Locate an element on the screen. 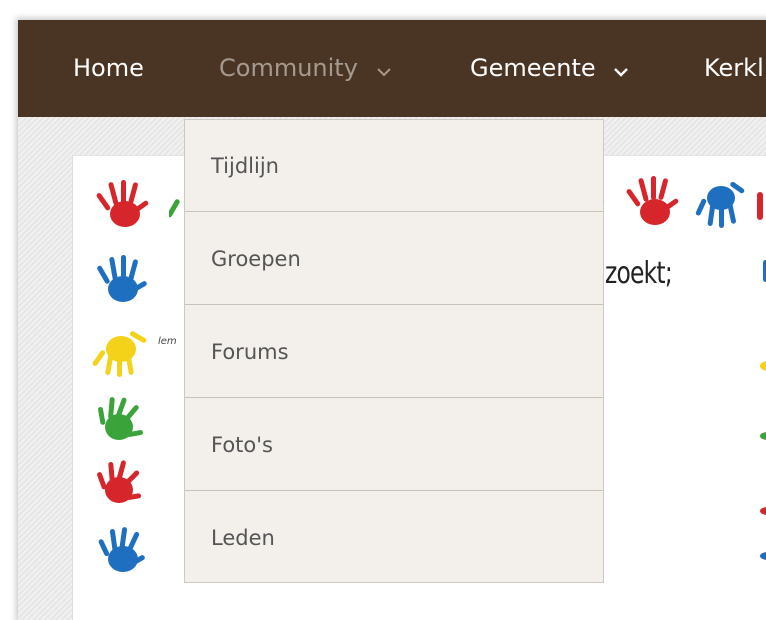 The height and width of the screenshot is (620, 766). nav-item-kerk: Kerkl is located at coordinates (734, 68).